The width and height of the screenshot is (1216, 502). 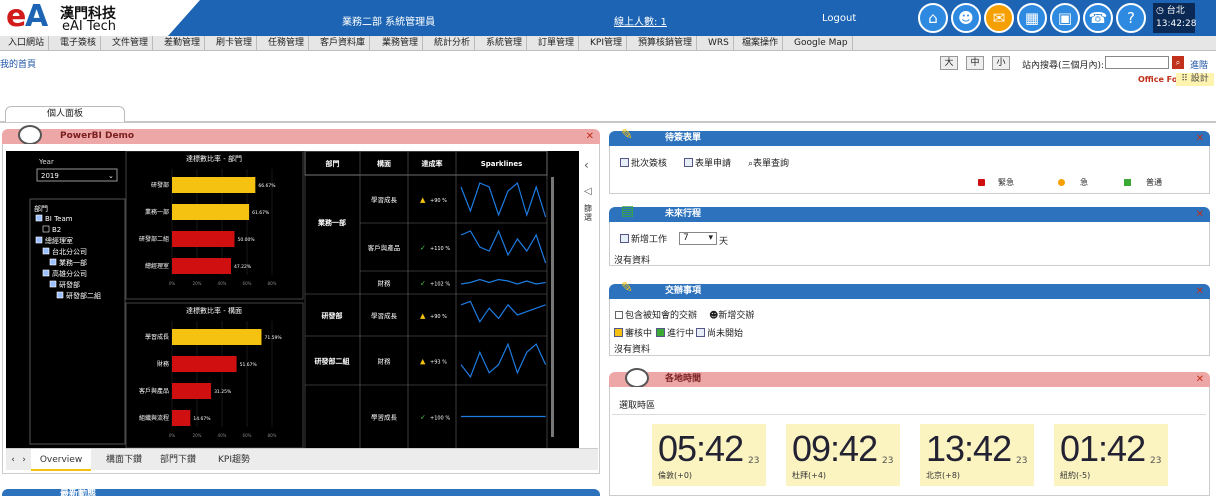 I want to click on tree-node-label: B2, so click(x=56, y=230).